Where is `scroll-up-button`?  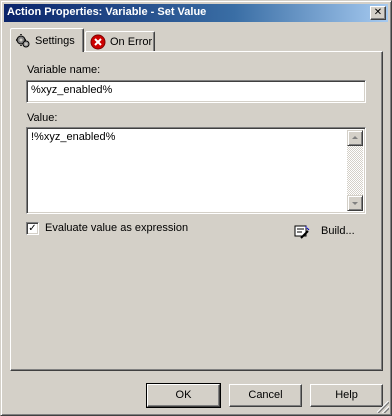
scroll-up-button is located at coordinates (355, 138).